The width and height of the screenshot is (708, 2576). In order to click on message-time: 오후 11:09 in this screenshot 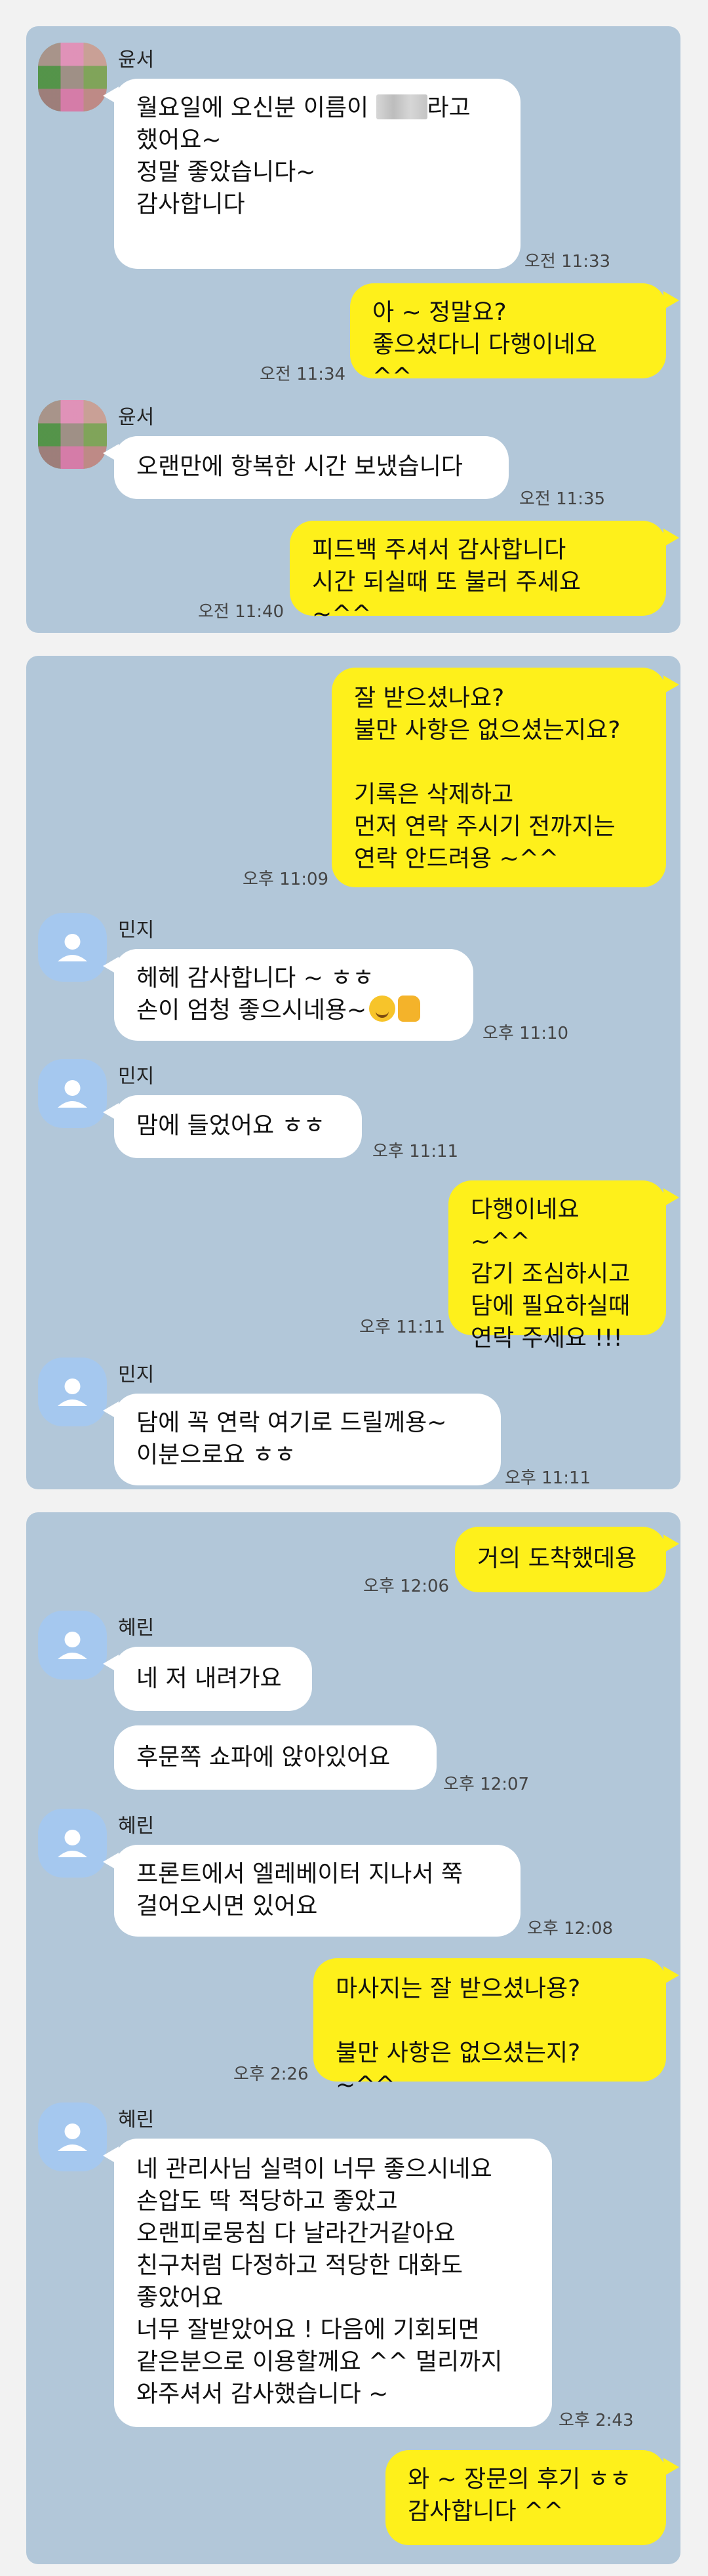, I will do `click(286, 879)`.